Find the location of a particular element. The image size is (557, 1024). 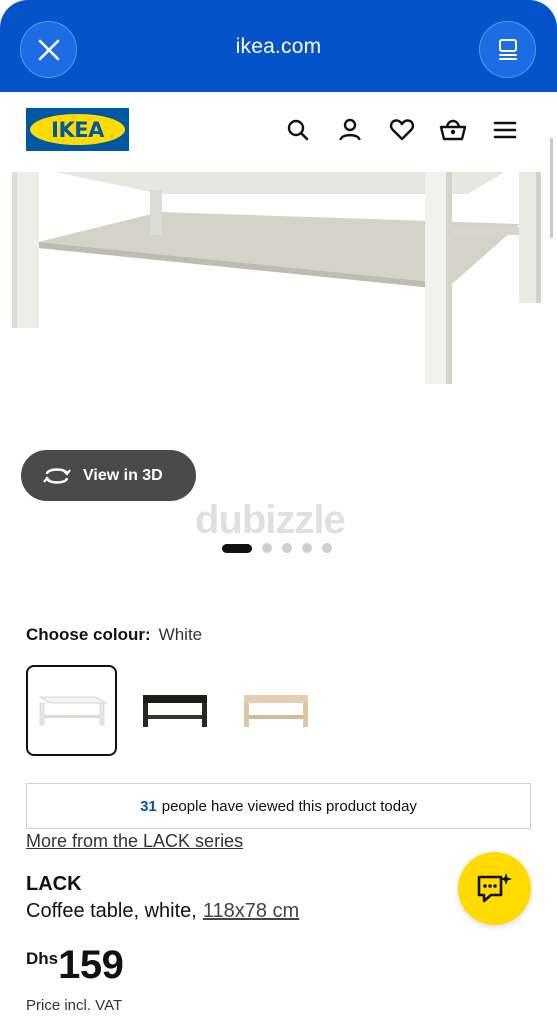

series-link: More from the LACK series is located at coordinates (134, 841).